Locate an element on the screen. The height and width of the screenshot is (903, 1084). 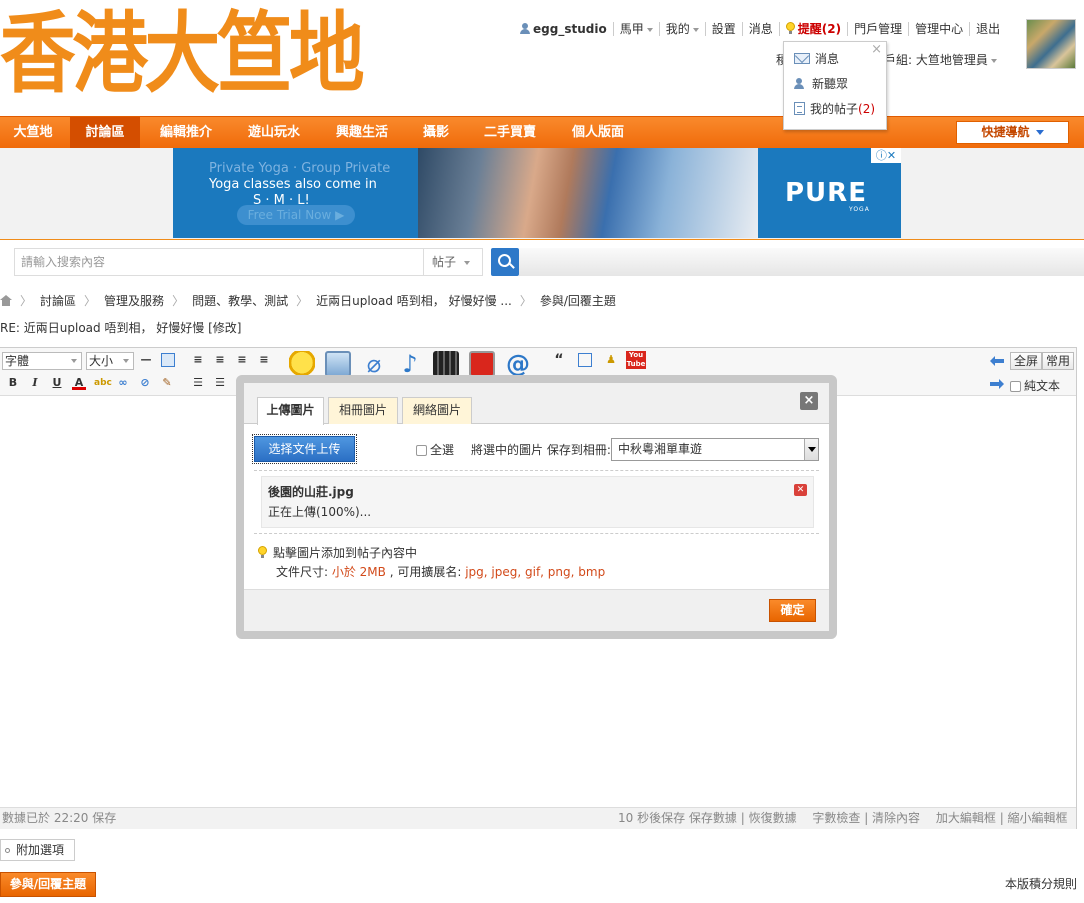
clear-format-icon: ✎ is located at coordinates (167, 383).